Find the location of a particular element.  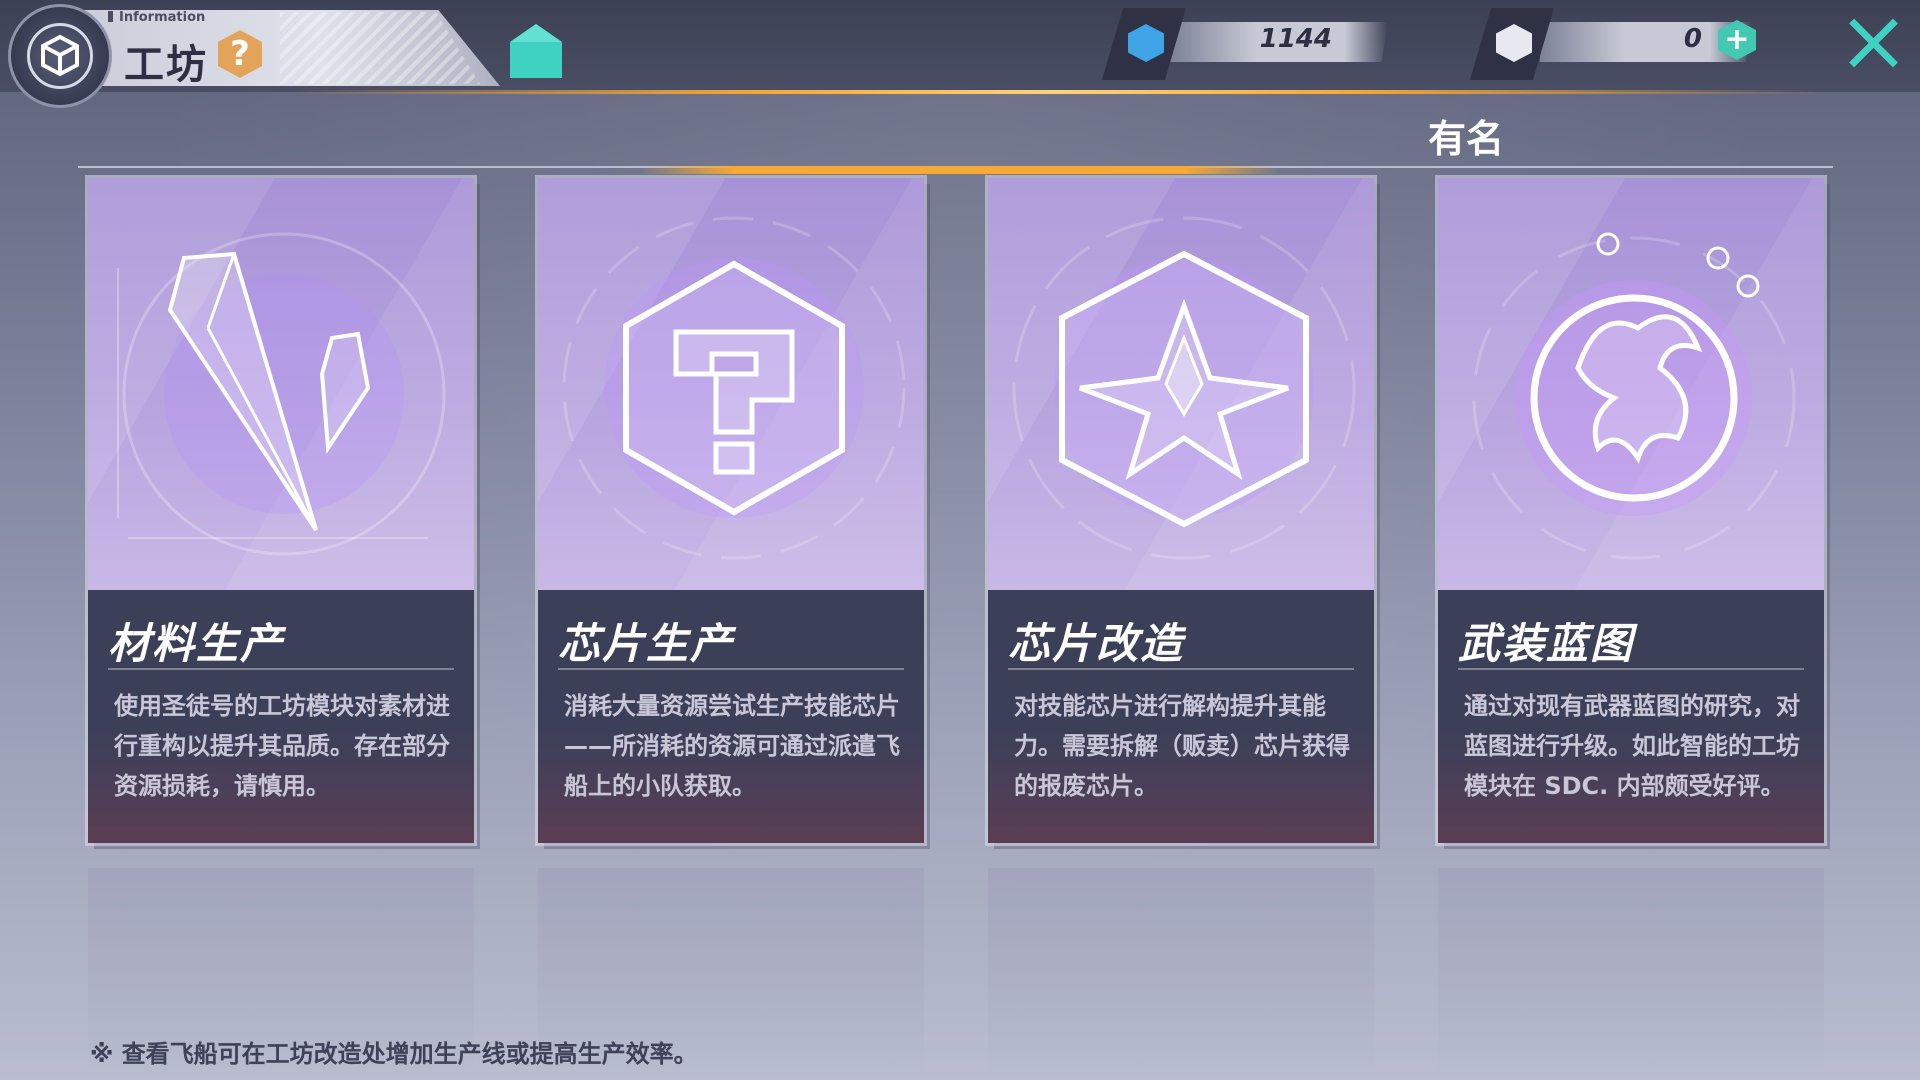

currency-value-gems: 1144 is located at coordinates (1295, 39).